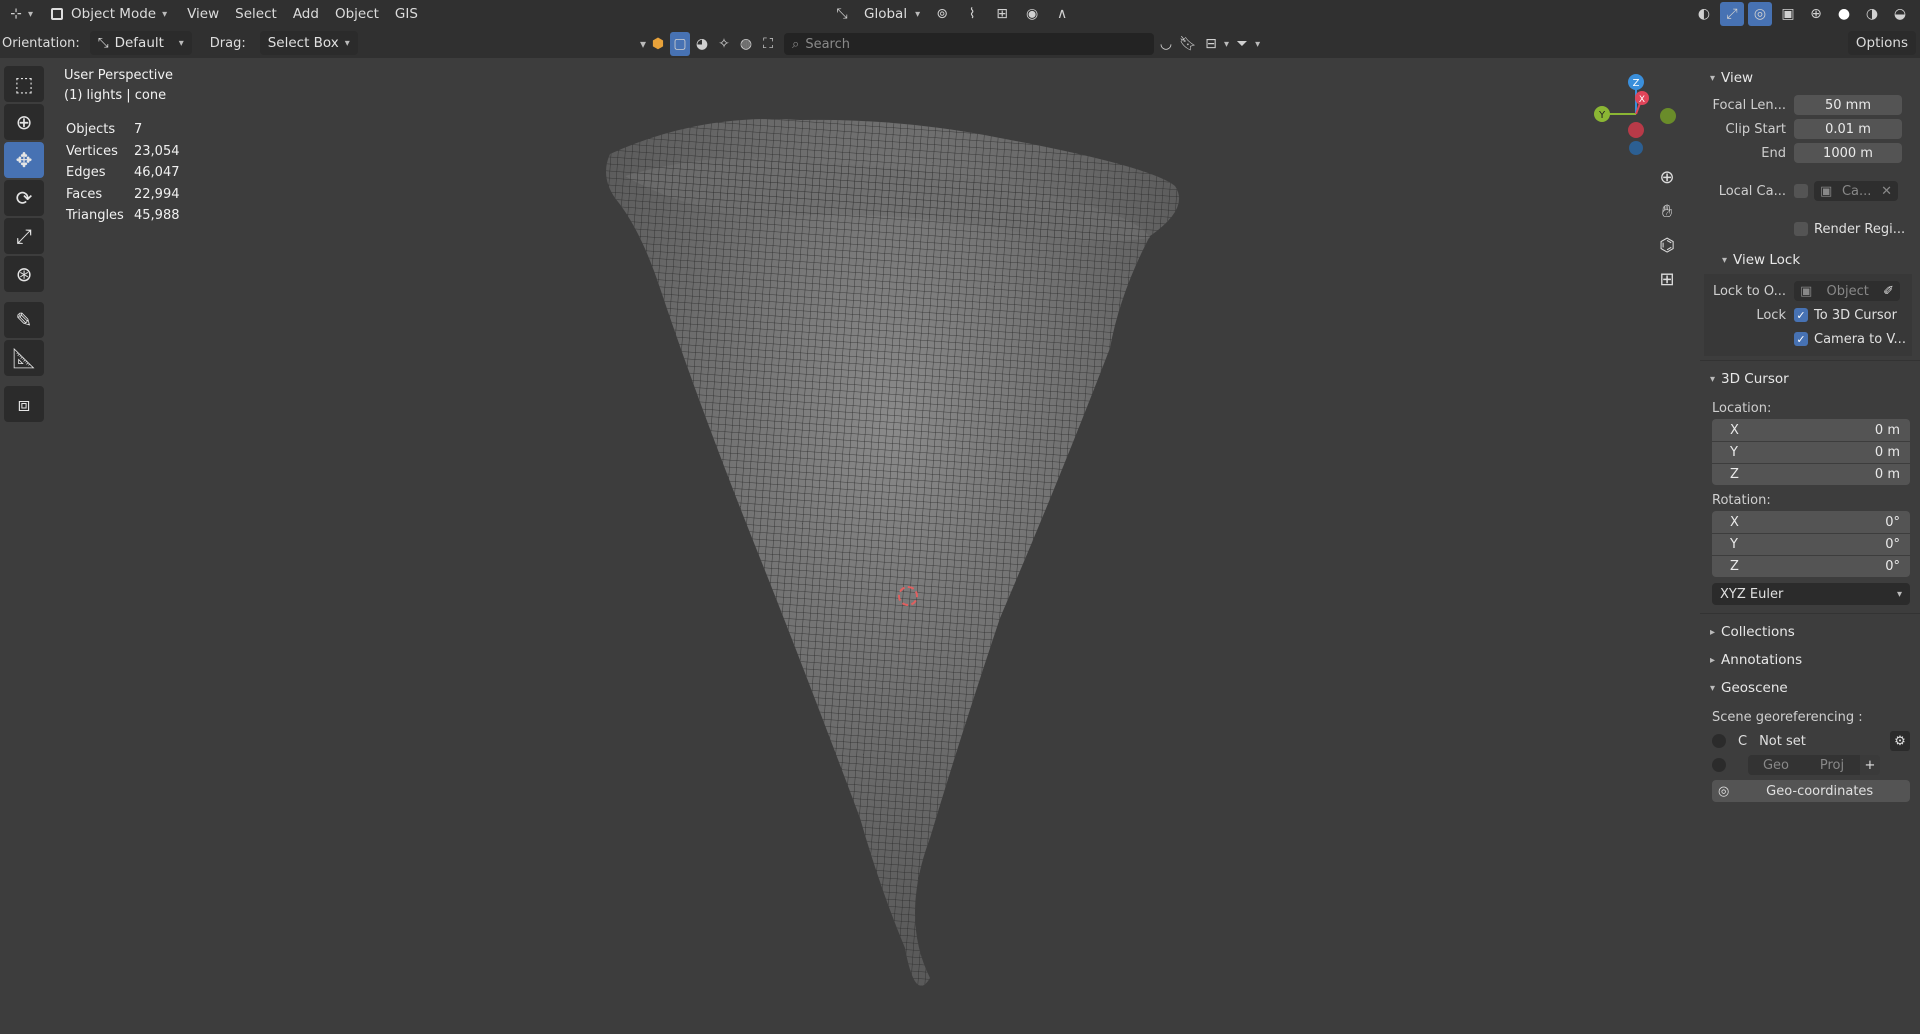  Describe the element at coordinates (1810, 688) in the screenshot. I see `geoscene-header: ▾ Geoscene` at that location.